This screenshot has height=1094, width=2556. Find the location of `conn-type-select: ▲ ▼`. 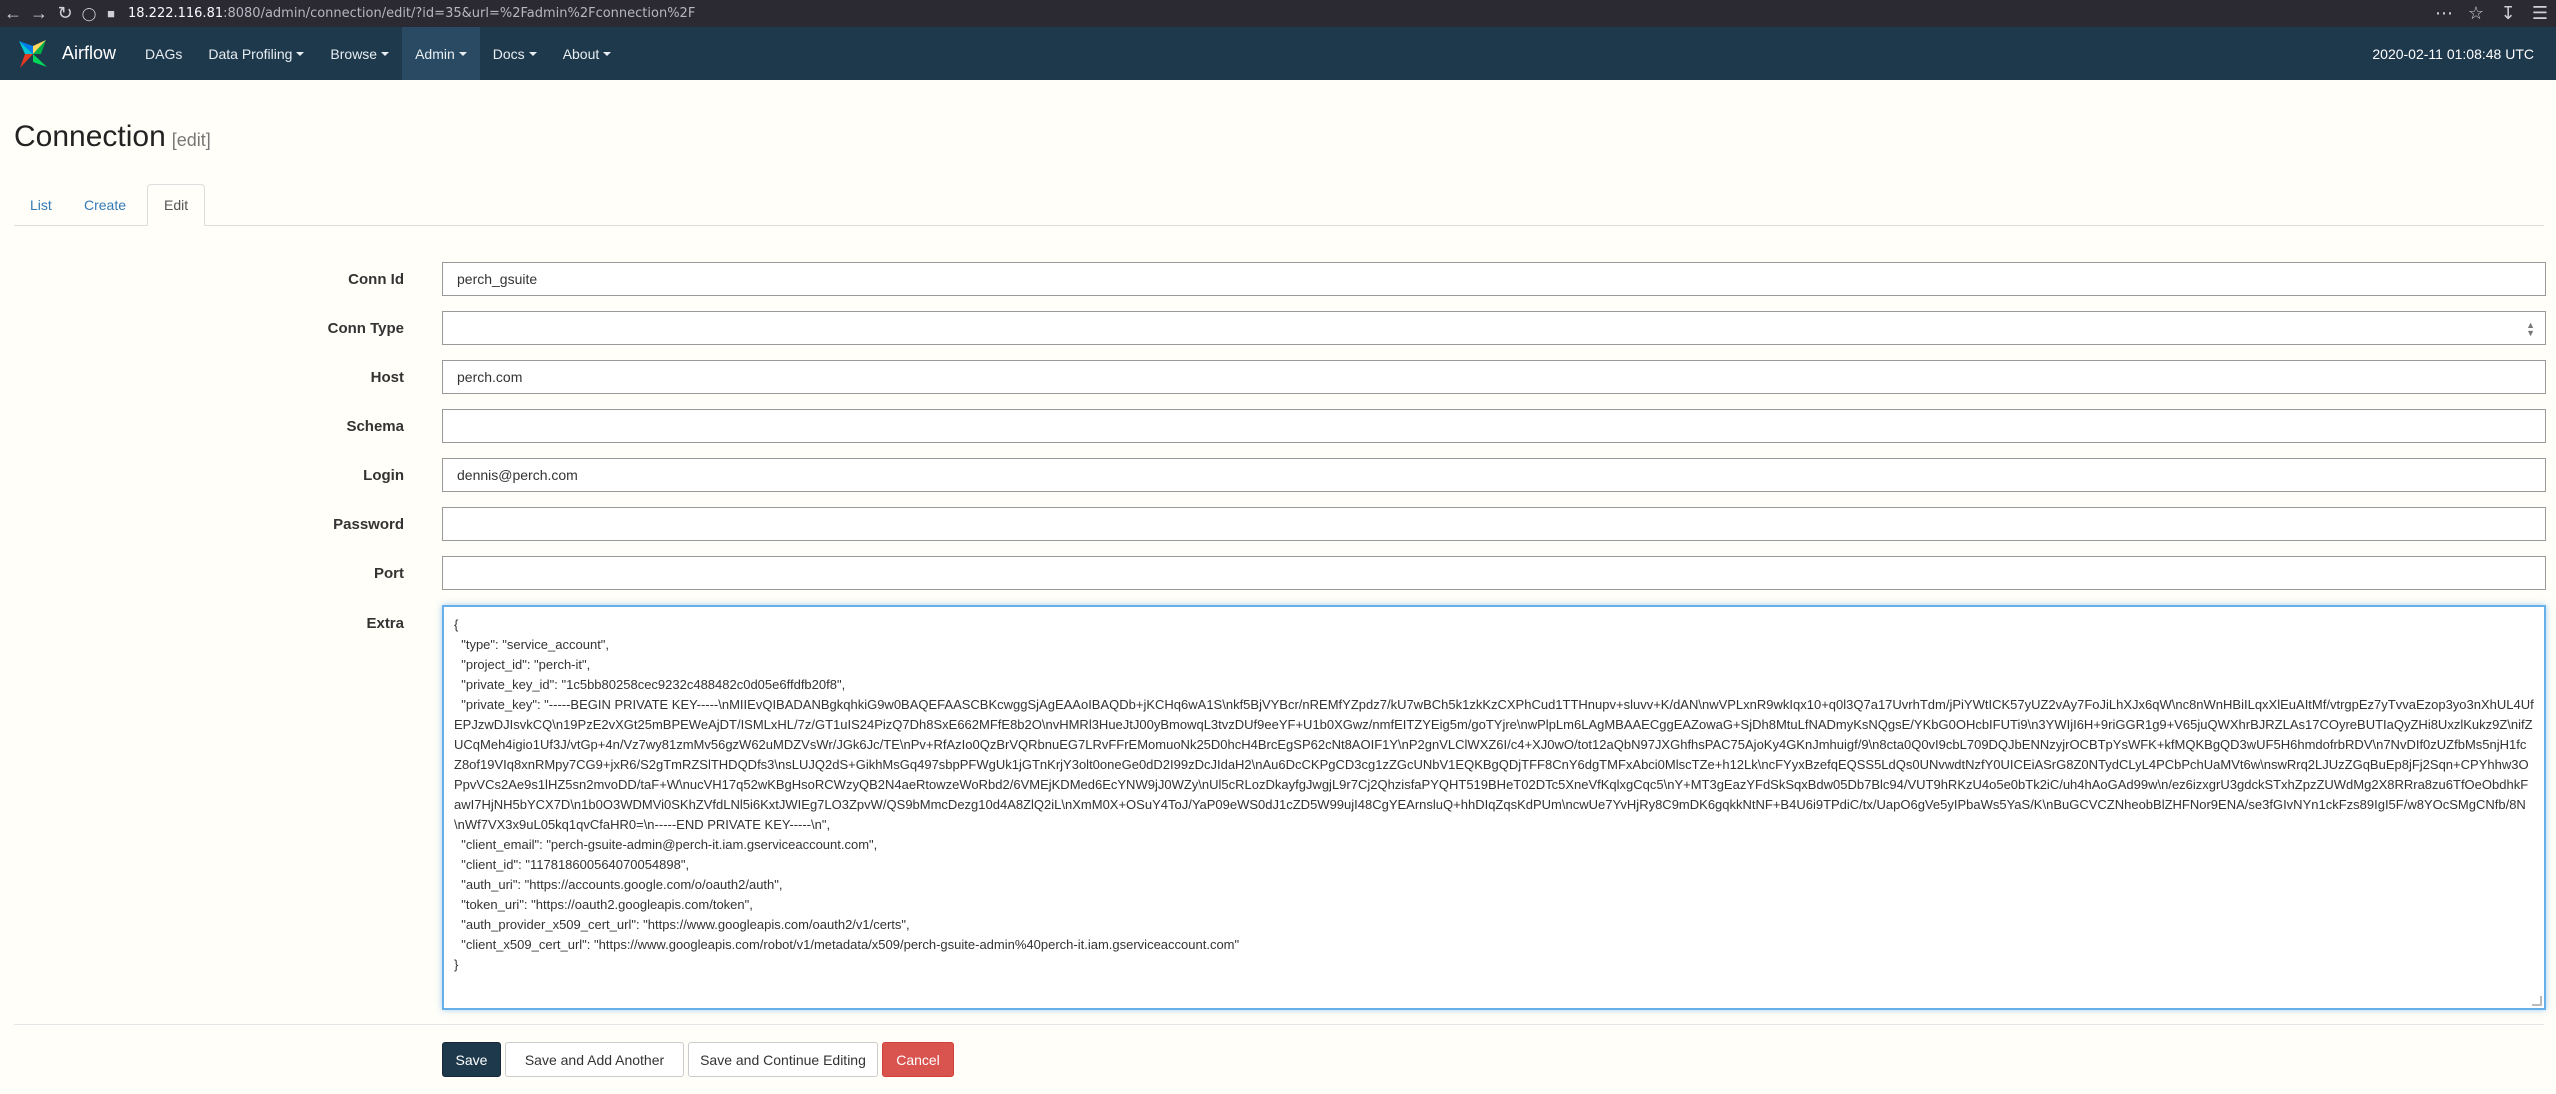

conn-type-select: ▲ ▼ is located at coordinates (1494, 328).